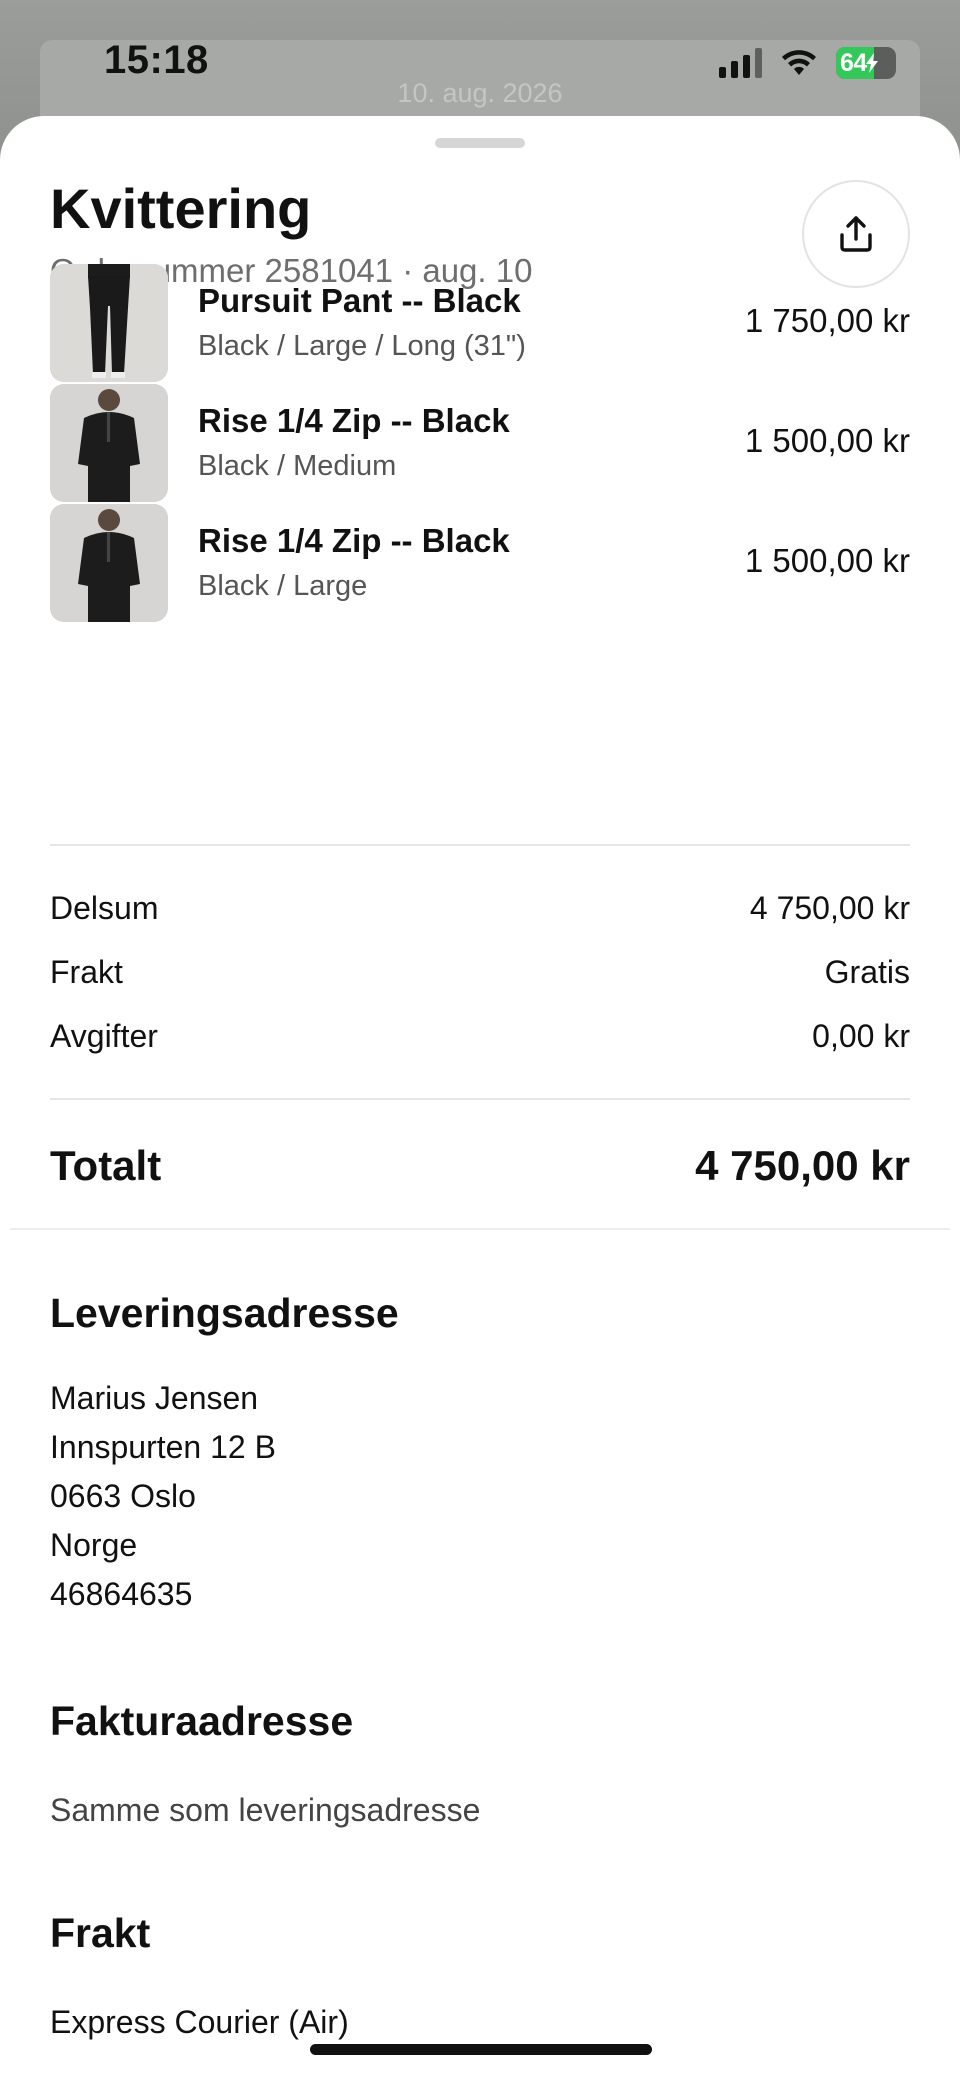 The image size is (960, 2078). What do you see at coordinates (480, 143) in the screenshot?
I see `sheet-grabber` at bounding box center [480, 143].